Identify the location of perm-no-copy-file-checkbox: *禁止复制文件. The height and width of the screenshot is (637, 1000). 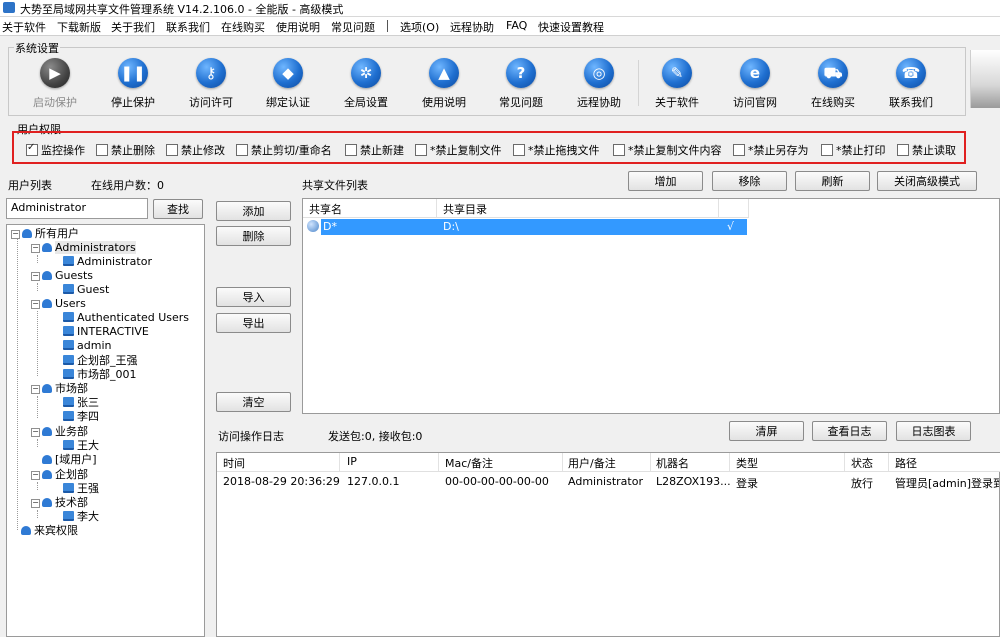
(458, 150).